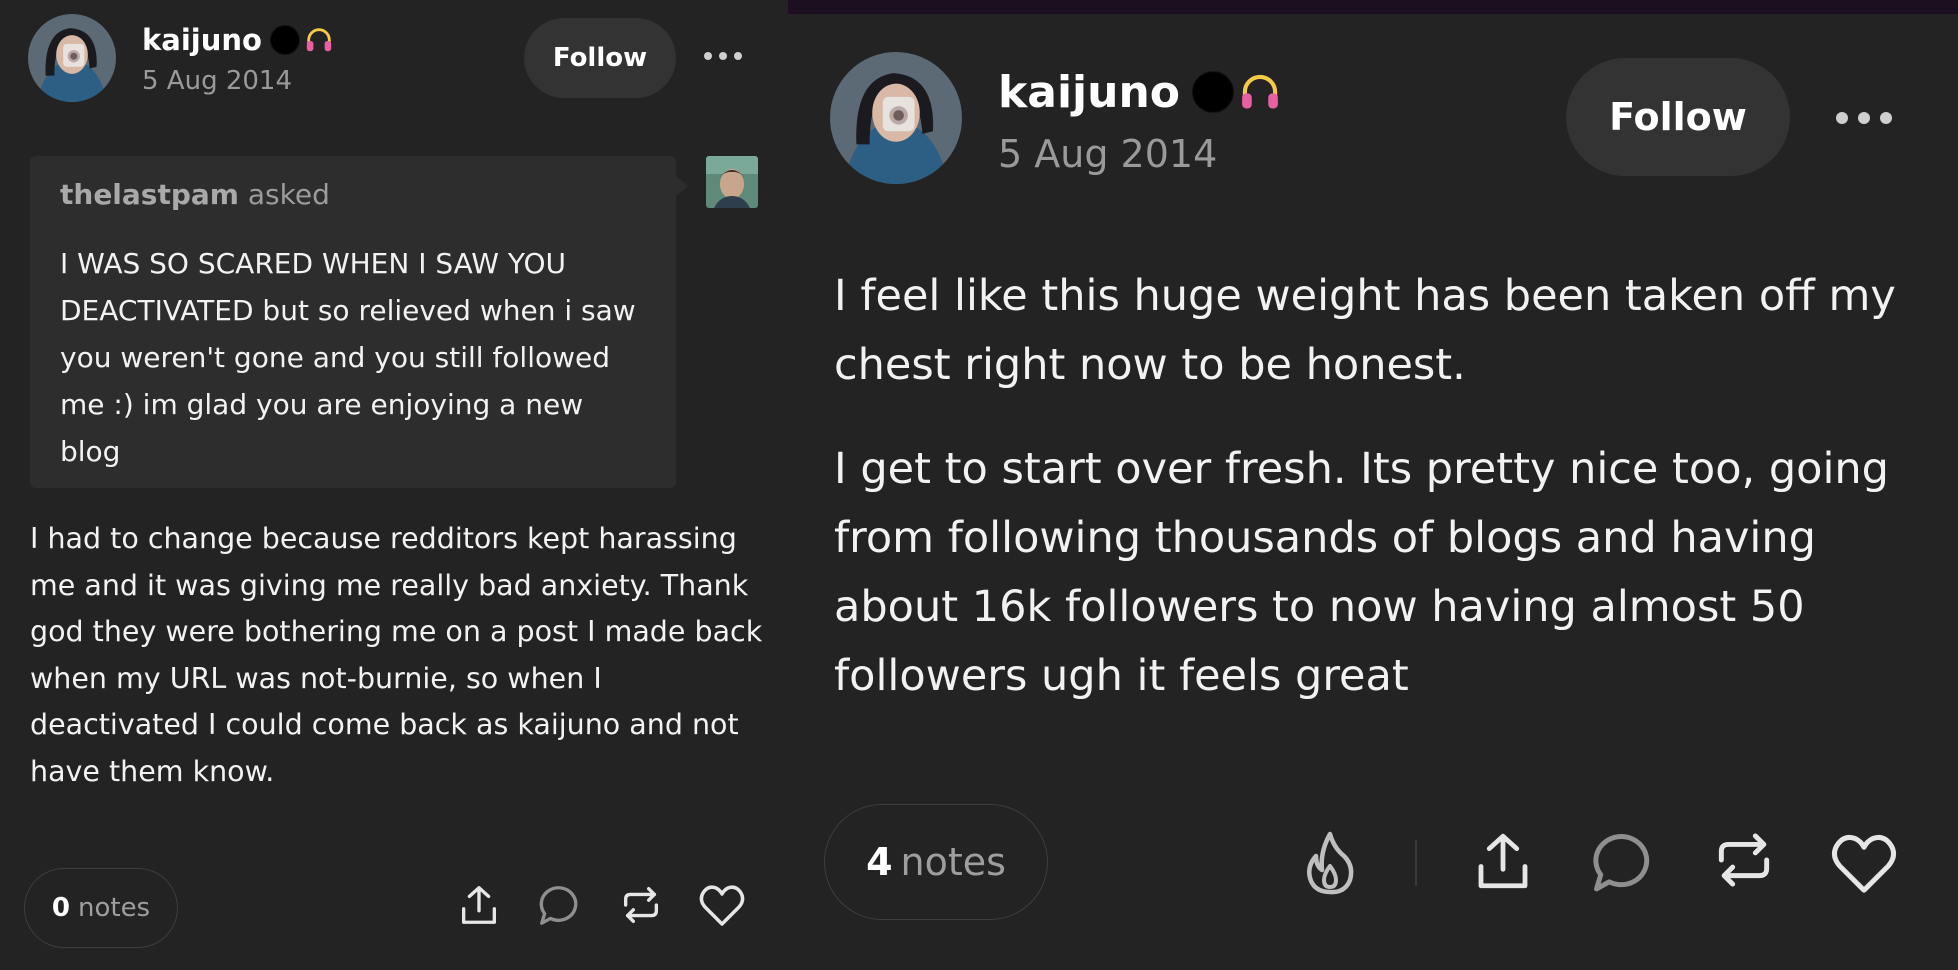  I want to click on ask-bubble-tail, so click(682, 186).